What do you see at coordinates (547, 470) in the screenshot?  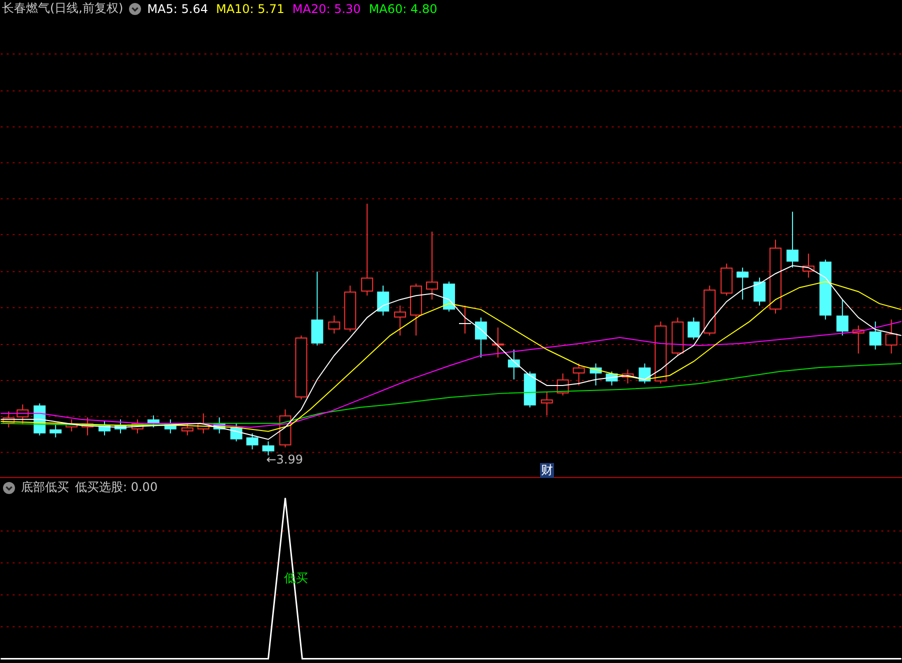 I see `finance-badge: 财` at bounding box center [547, 470].